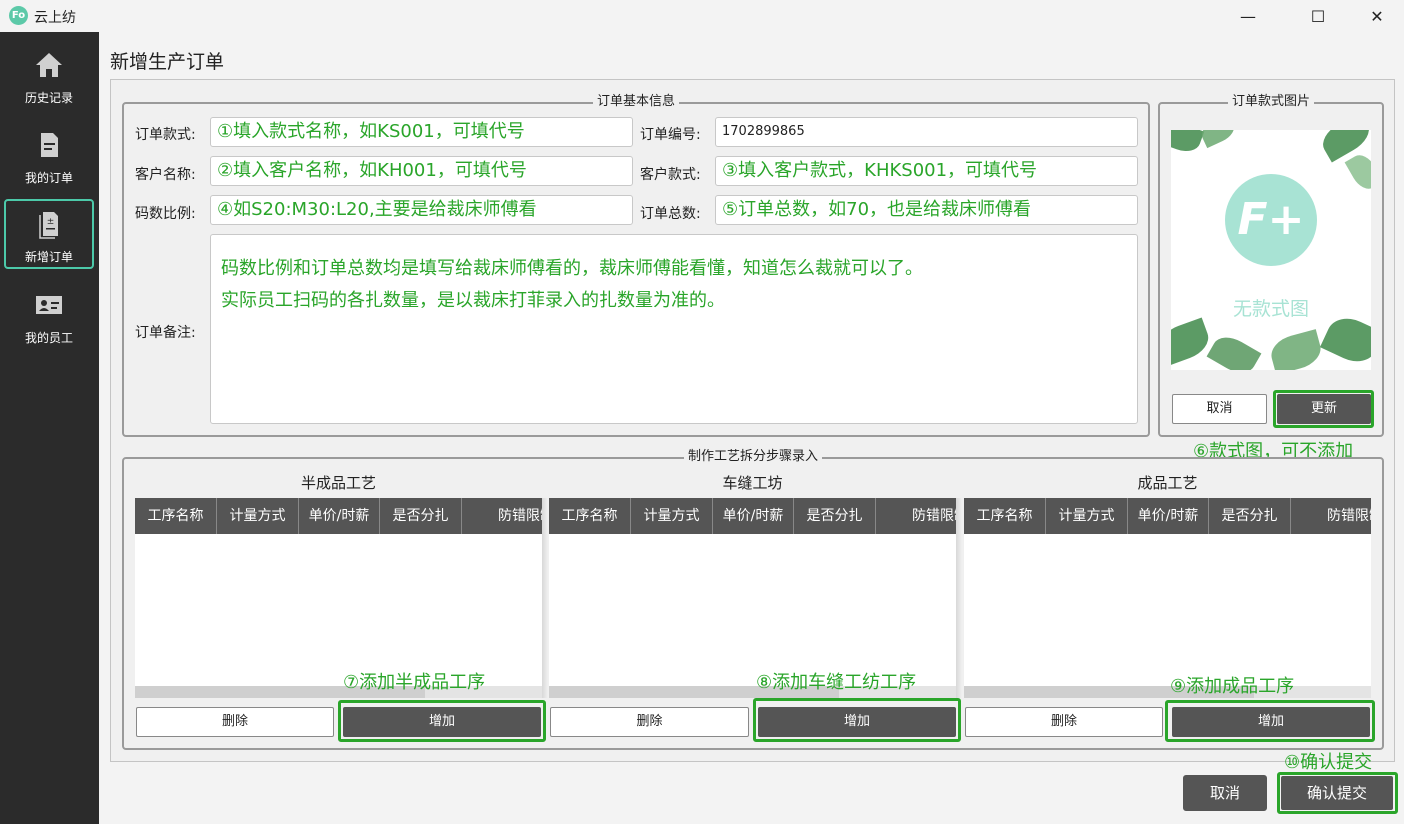 The height and width of the screenshot is (824, 1404). What do you see at coordinates (926, 171) in the screenshot?
I see `customer-style-input: ③填入客户款式，KHKS001，可填代号` at bounding box center [926, 171].